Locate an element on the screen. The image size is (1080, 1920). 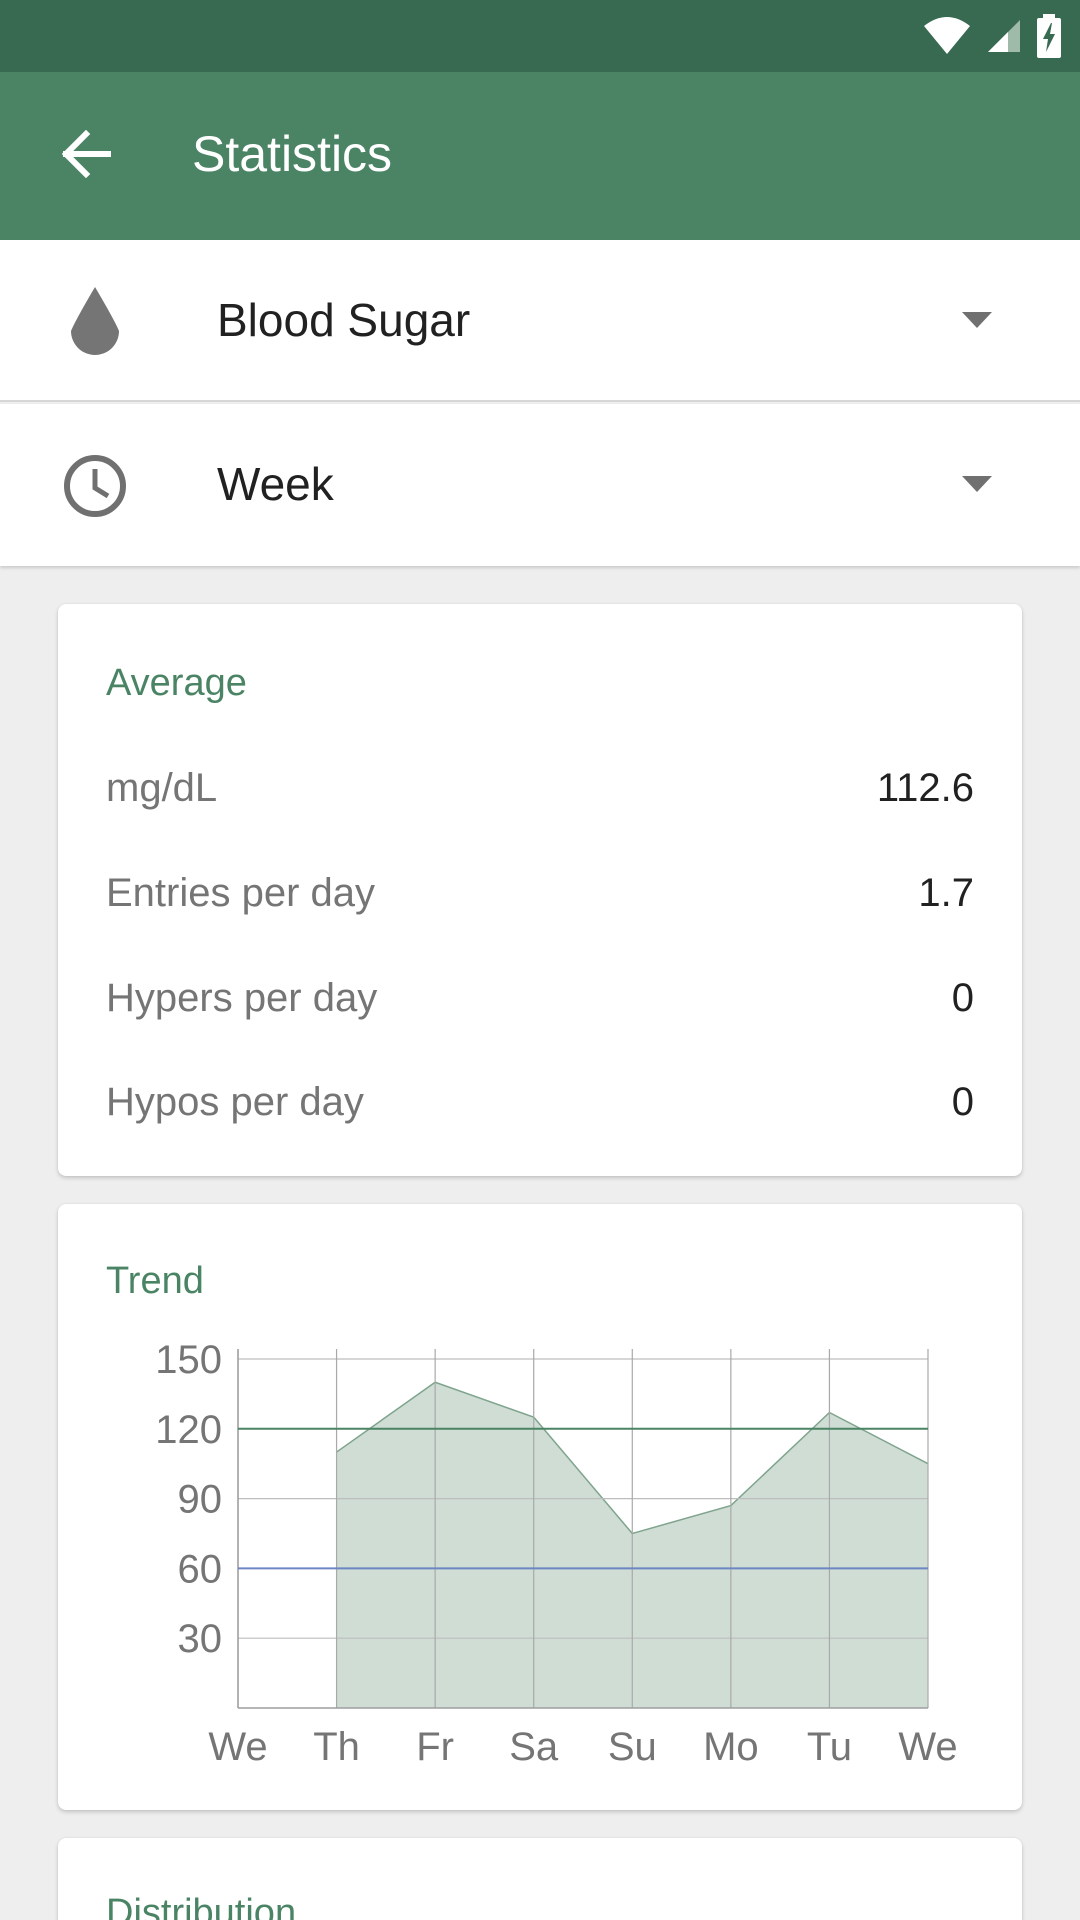
x-tick-label: Sa is located at coordinates (534, 1747).